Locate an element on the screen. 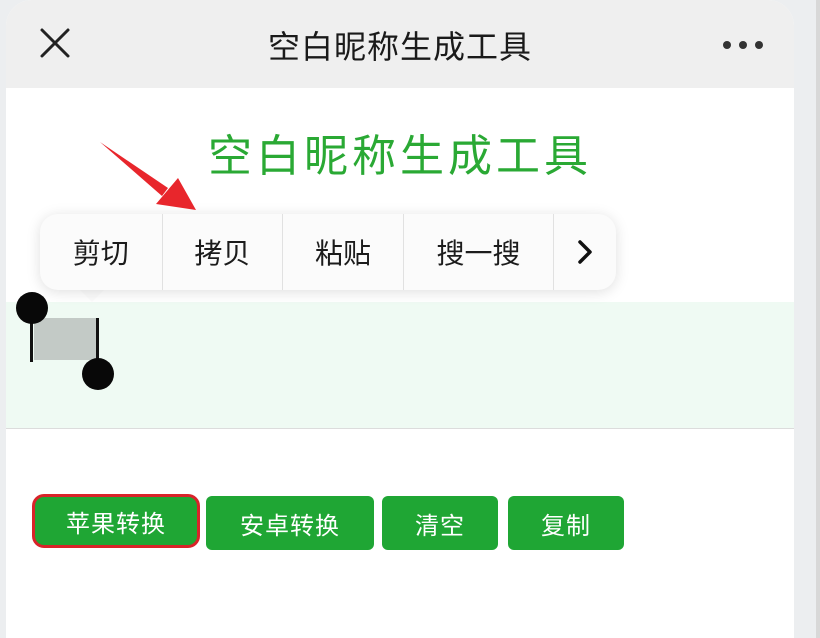 The width and height of the screenshot is (820, 638). text-selection is located at coordinates (66, 339).